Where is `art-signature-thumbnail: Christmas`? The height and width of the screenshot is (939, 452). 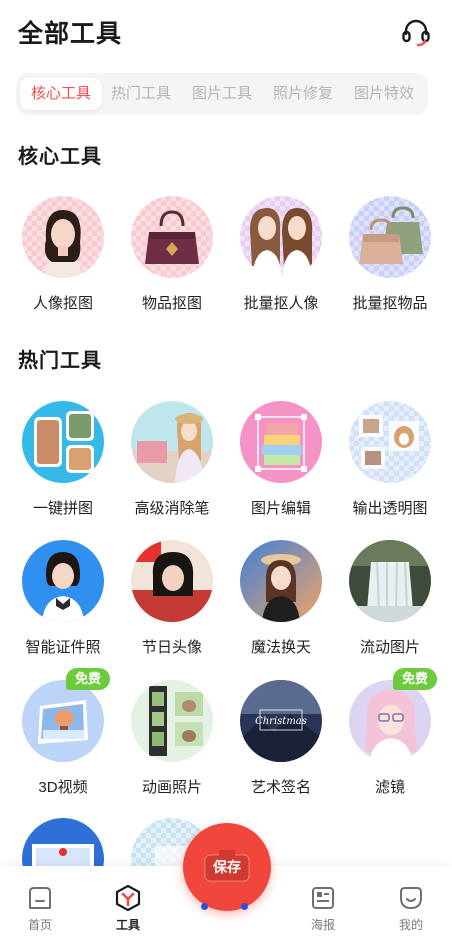 art-signature-thumbnail: Christmas is located at coordinates (281, 721).